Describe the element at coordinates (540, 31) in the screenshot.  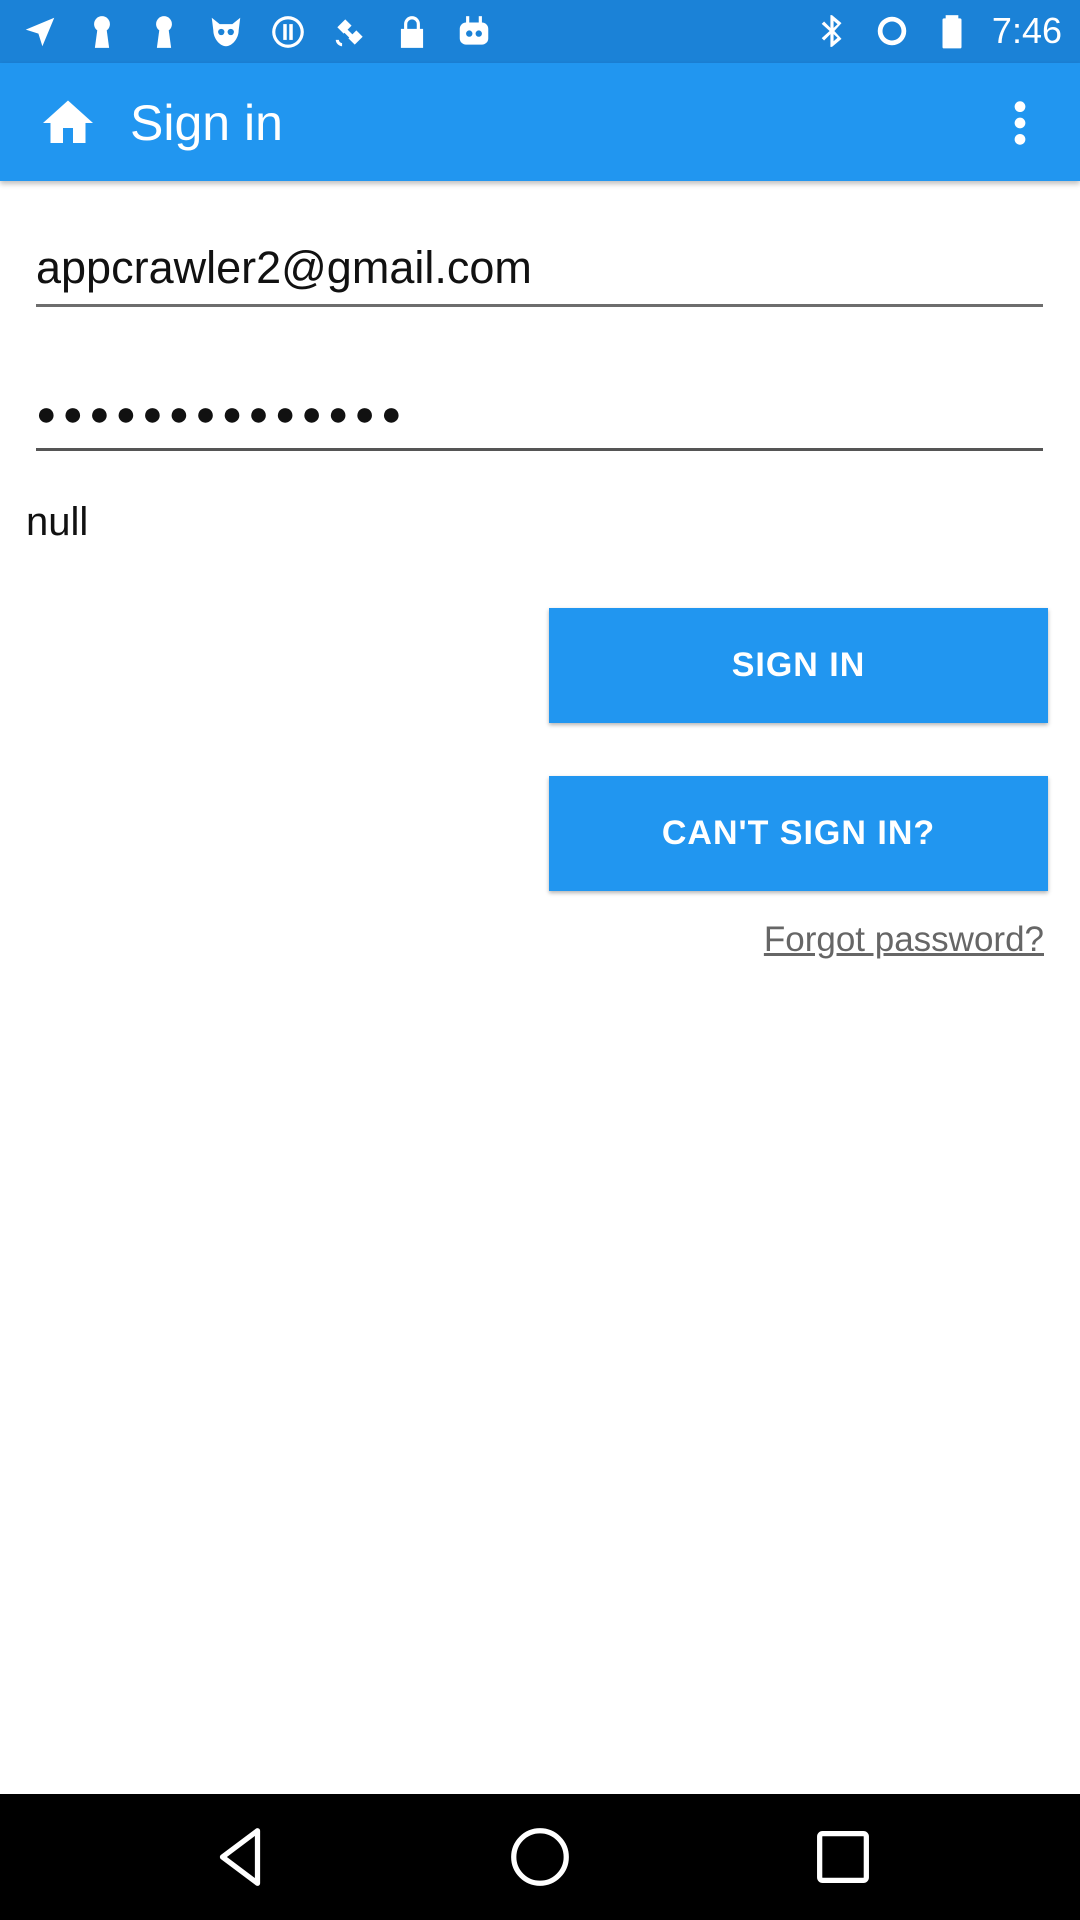
I see `status-bar: 7:46` at that location.